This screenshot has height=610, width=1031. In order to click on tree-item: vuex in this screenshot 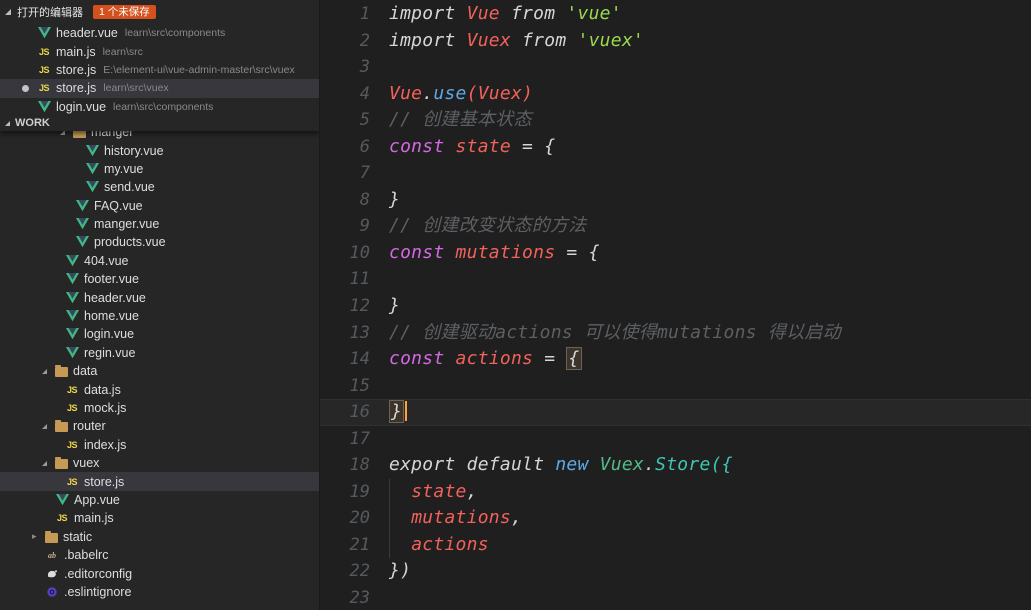, I will do `click(159, 463)`.